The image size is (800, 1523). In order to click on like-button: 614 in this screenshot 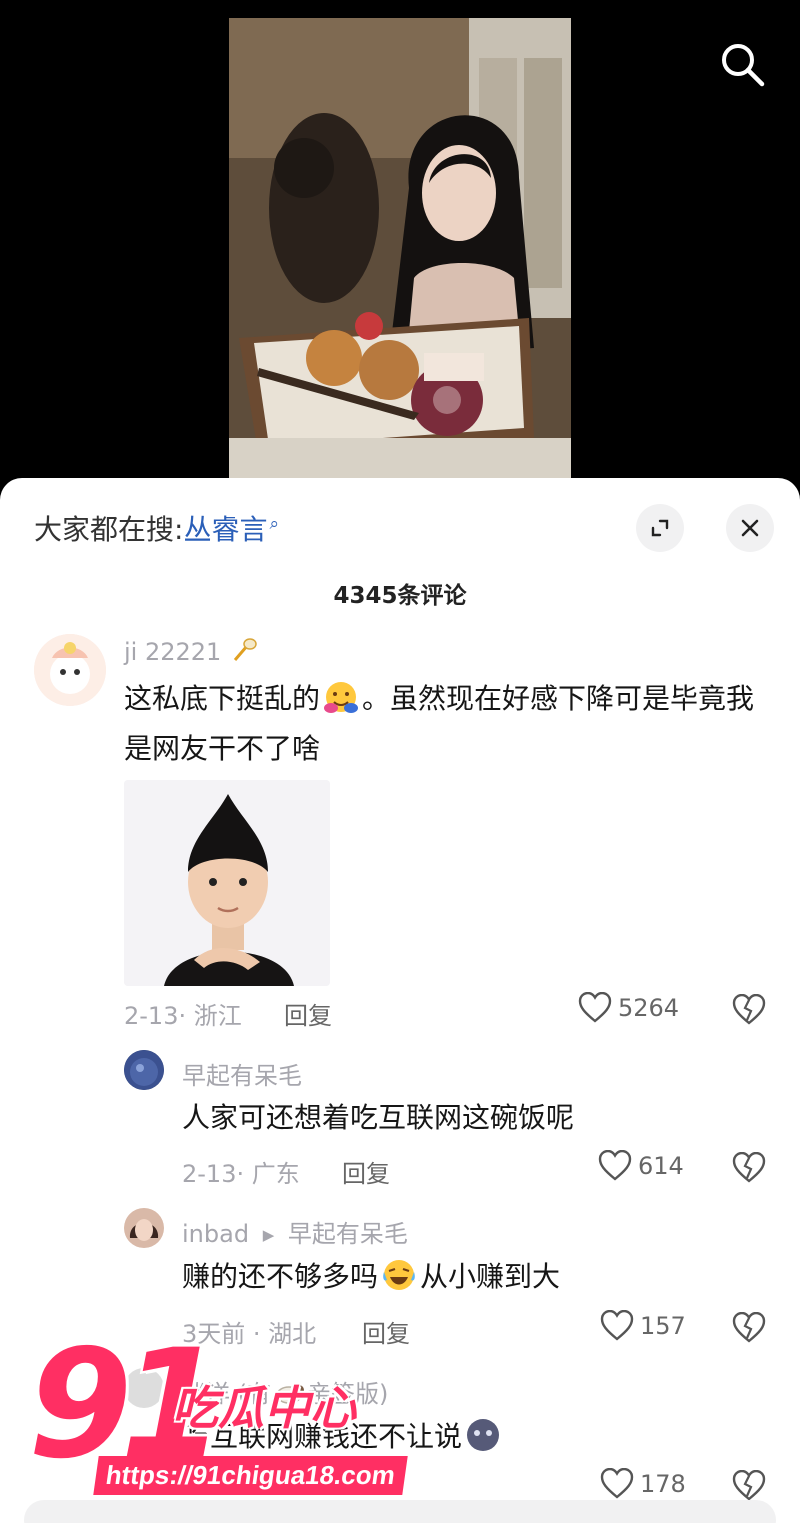, I will do `click(641, 1166)`.